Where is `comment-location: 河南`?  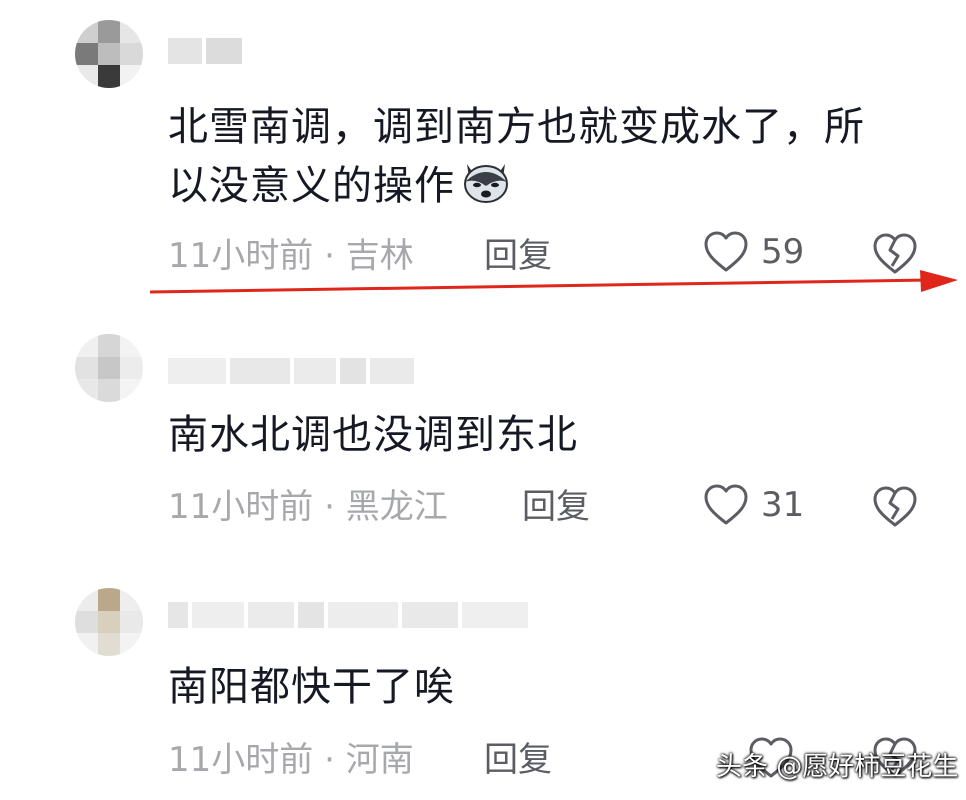
comment-location: 河南 is located at coordinates (379, 760).